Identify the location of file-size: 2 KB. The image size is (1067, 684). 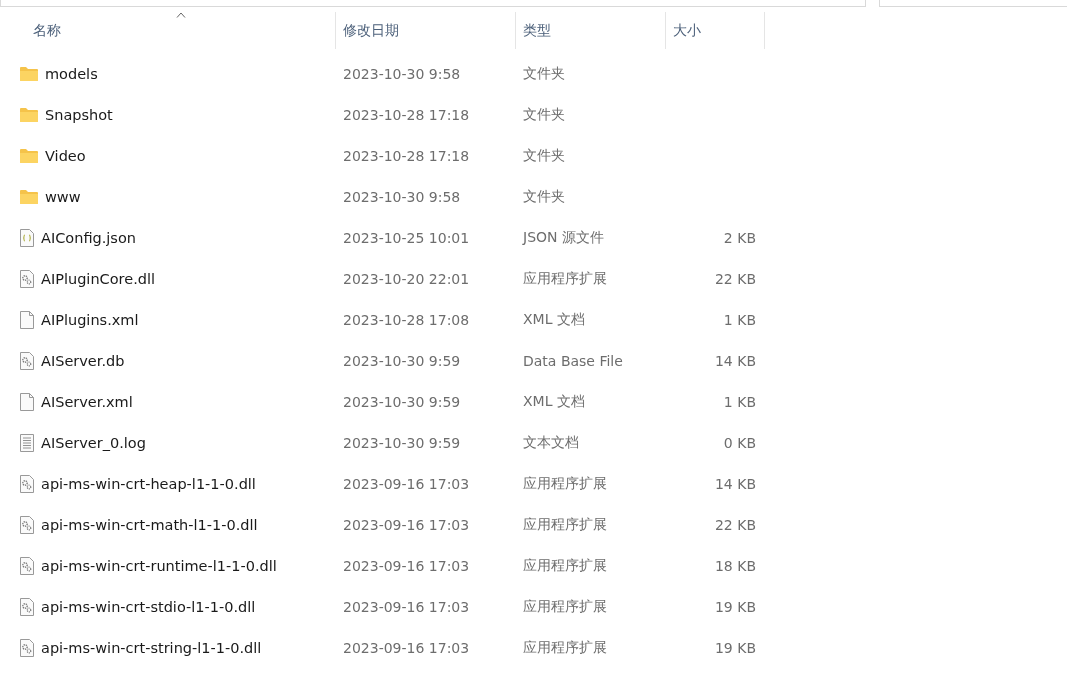
(739, 237).